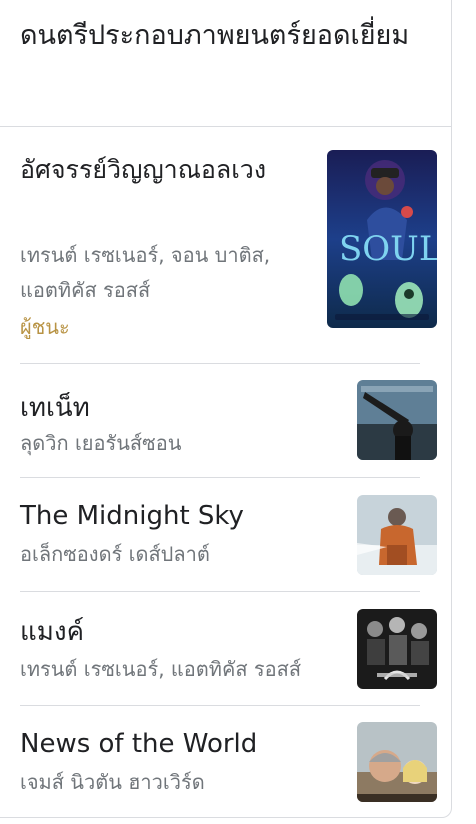 Image resolution: width=476 pixels, height=824 pixels. Describe the element at coordinates (165, 170) in the screenshot. I see `winner-title: อัศจรรย์วิญญาณอลเวง` at that location.